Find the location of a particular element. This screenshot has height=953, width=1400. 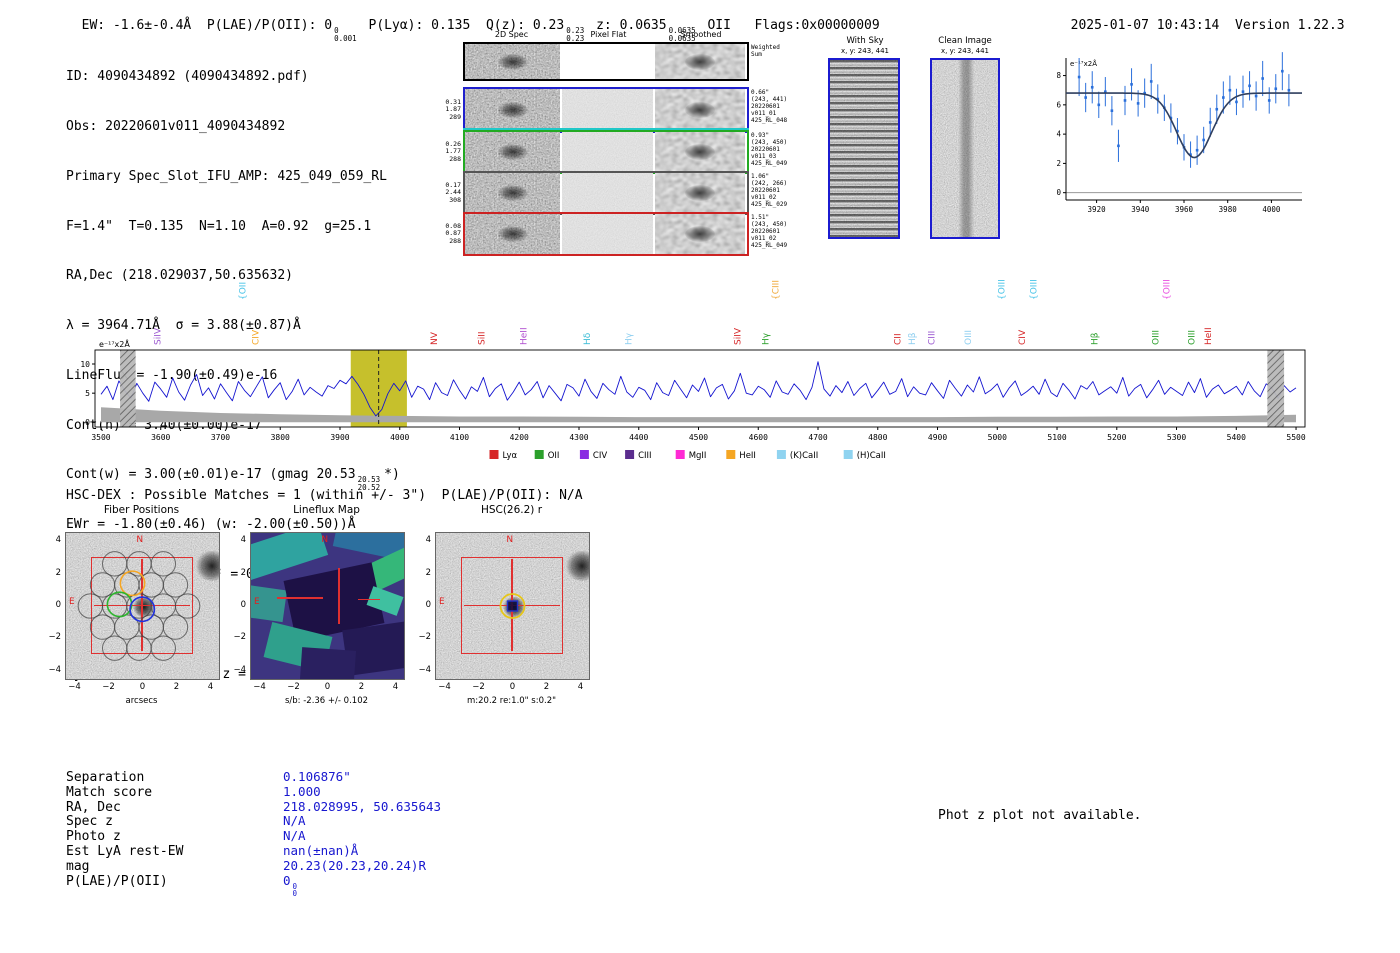

cutout-title: Fiber Positions is located at coordinates (141, 510).